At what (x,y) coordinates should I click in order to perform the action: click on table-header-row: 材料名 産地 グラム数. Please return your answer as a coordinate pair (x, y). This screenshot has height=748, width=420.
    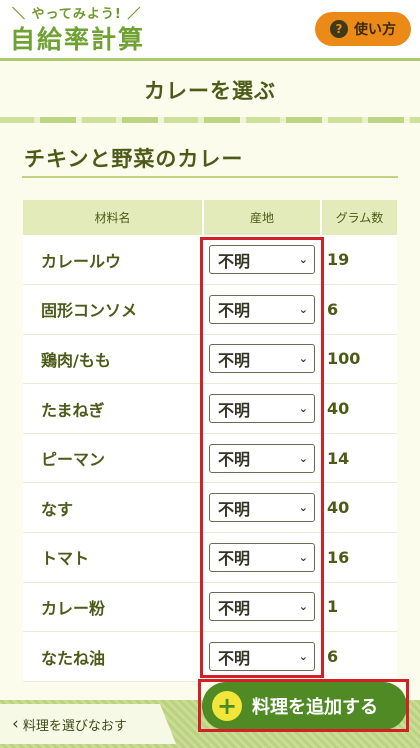
    Looking at the image, I should click on (210, 217).